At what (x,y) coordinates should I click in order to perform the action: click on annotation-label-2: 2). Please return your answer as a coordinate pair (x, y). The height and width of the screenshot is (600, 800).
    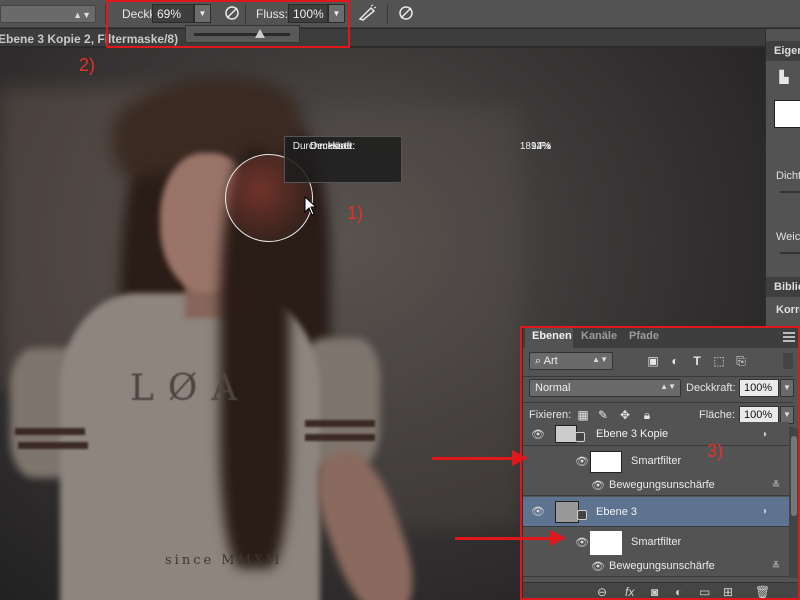
    Looking at the image, I should click on (87, 65).